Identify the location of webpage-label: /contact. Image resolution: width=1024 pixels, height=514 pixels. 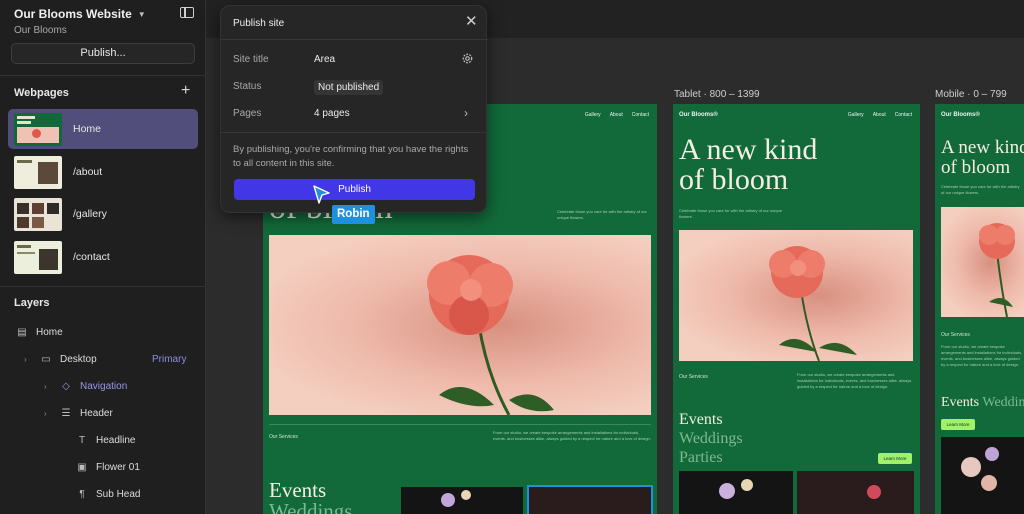
(91, 257).